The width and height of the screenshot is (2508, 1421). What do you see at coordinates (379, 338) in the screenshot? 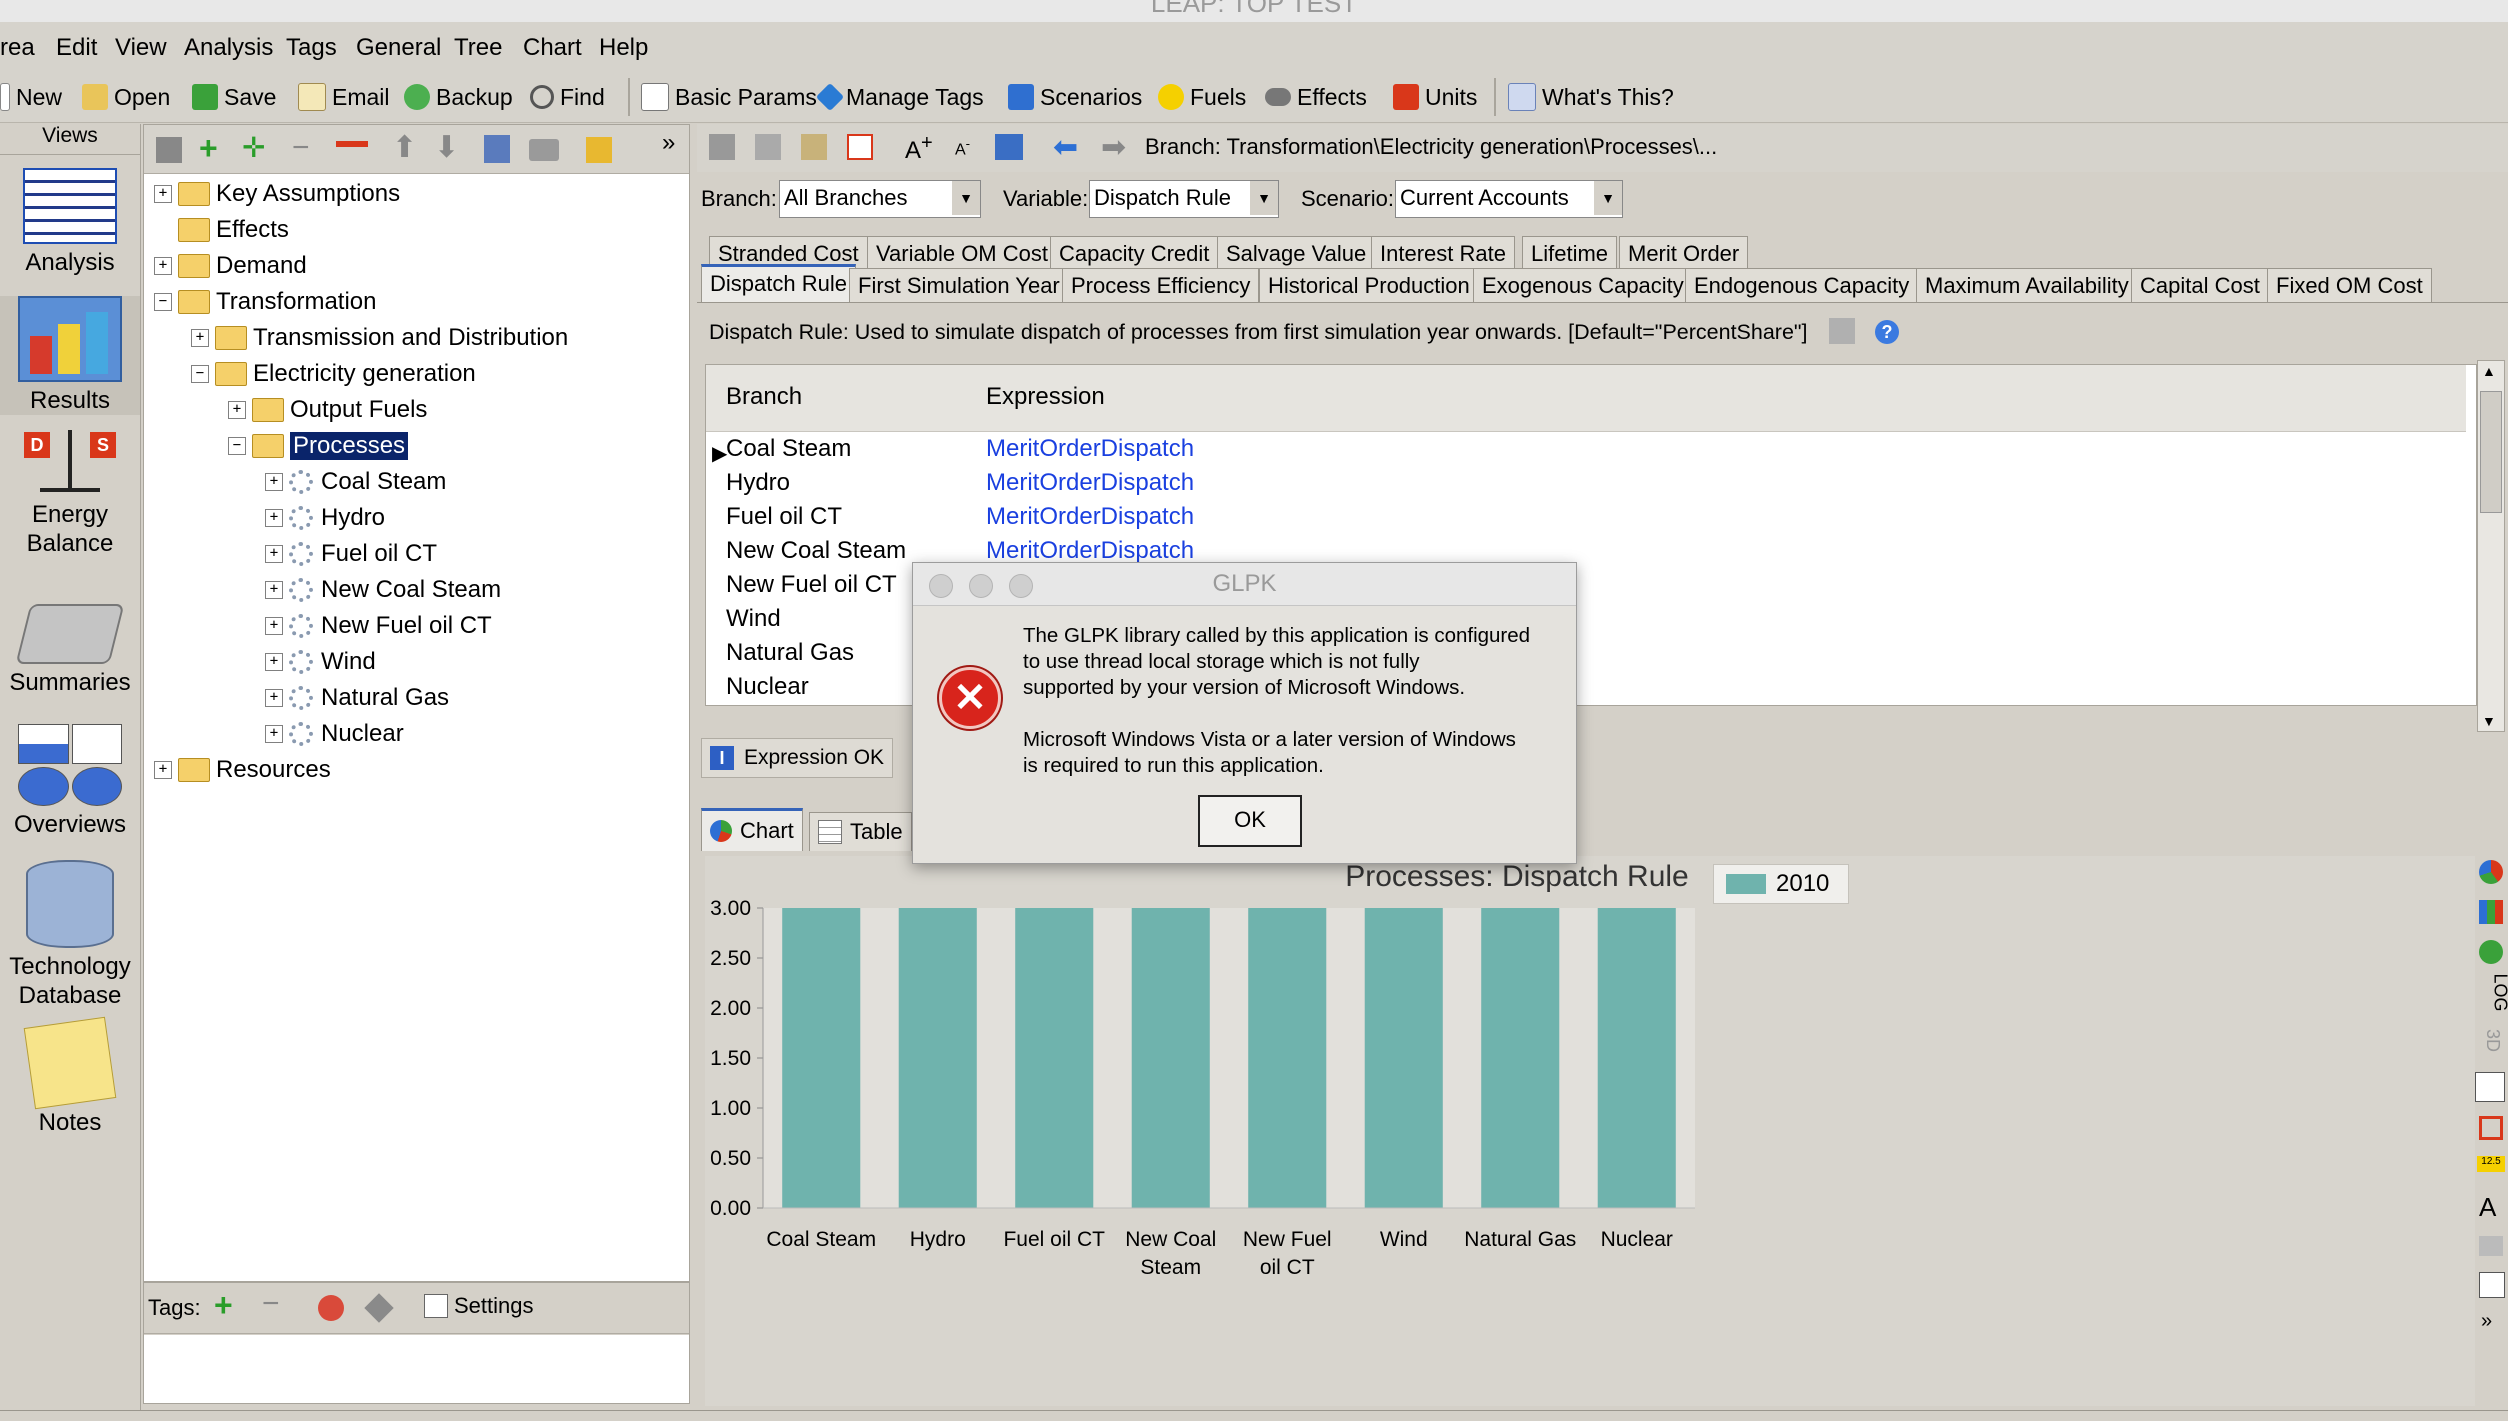
I see `tree-node-transmission: + Transmission and Distribution` at bounding box center [379, 338].